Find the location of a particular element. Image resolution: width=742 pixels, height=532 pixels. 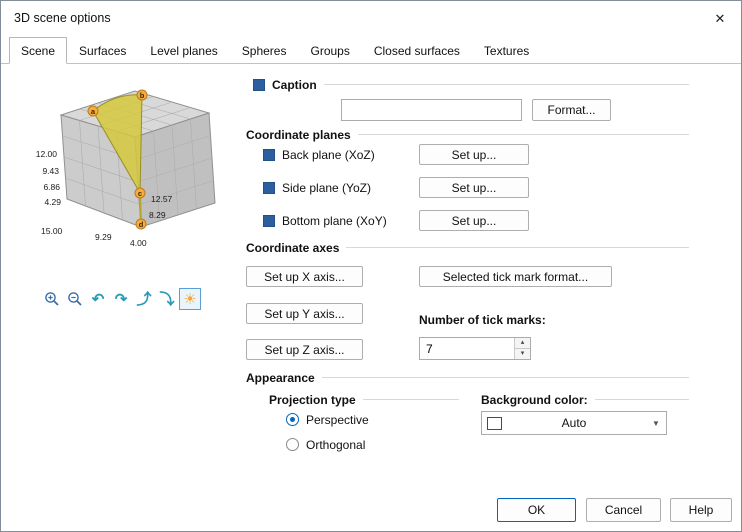

spin-down-icon: ▾ is located at coordinates (522, 353).